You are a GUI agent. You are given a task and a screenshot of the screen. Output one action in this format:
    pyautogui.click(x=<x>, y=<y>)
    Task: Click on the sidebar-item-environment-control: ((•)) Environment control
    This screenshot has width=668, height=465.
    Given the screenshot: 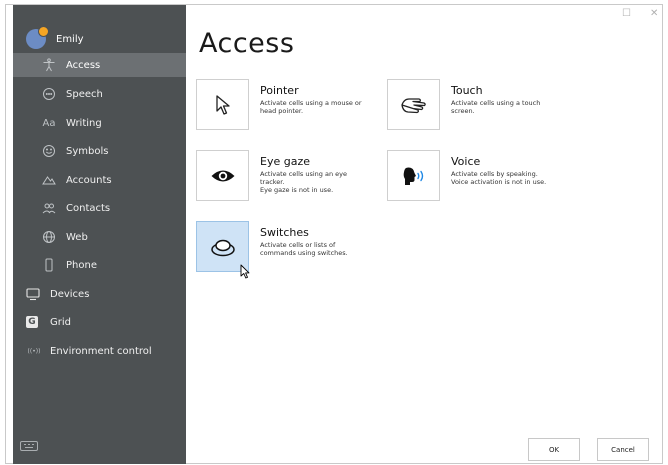 What is the action you would take?
    pyautogui.click(x=99, y=351)
    